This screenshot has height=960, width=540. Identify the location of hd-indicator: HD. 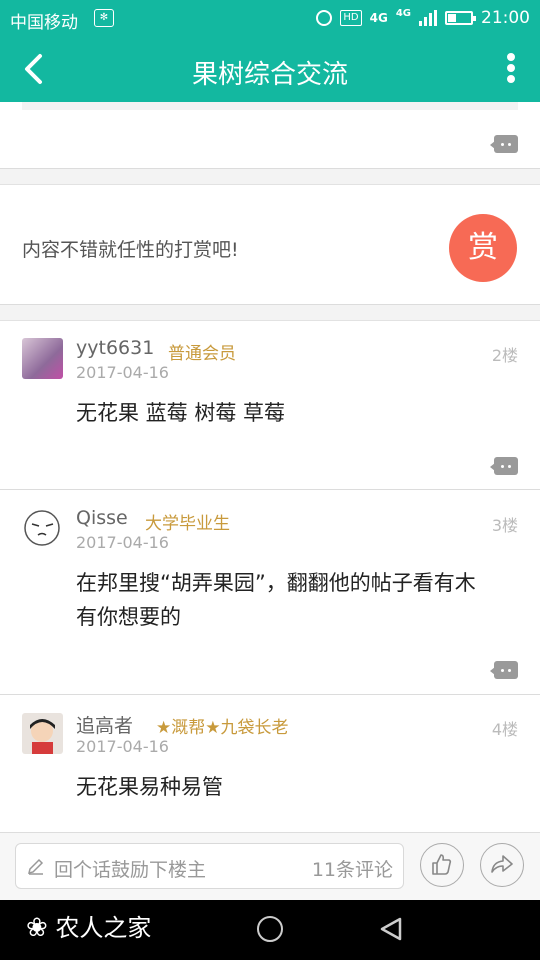
(351, 18).